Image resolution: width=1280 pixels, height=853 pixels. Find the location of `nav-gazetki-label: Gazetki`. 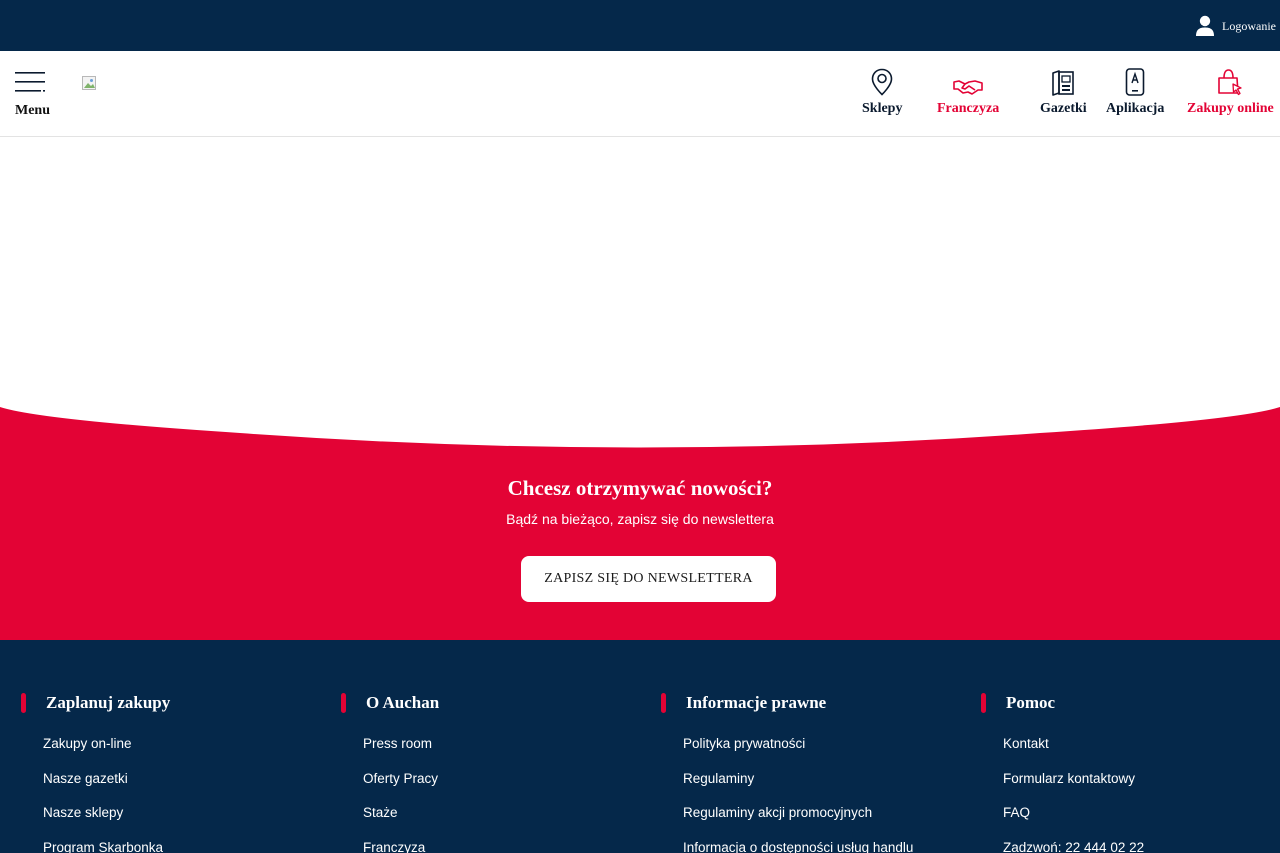

nav-gazetki-label: Gazetki is located at coordinates (1063, 108).